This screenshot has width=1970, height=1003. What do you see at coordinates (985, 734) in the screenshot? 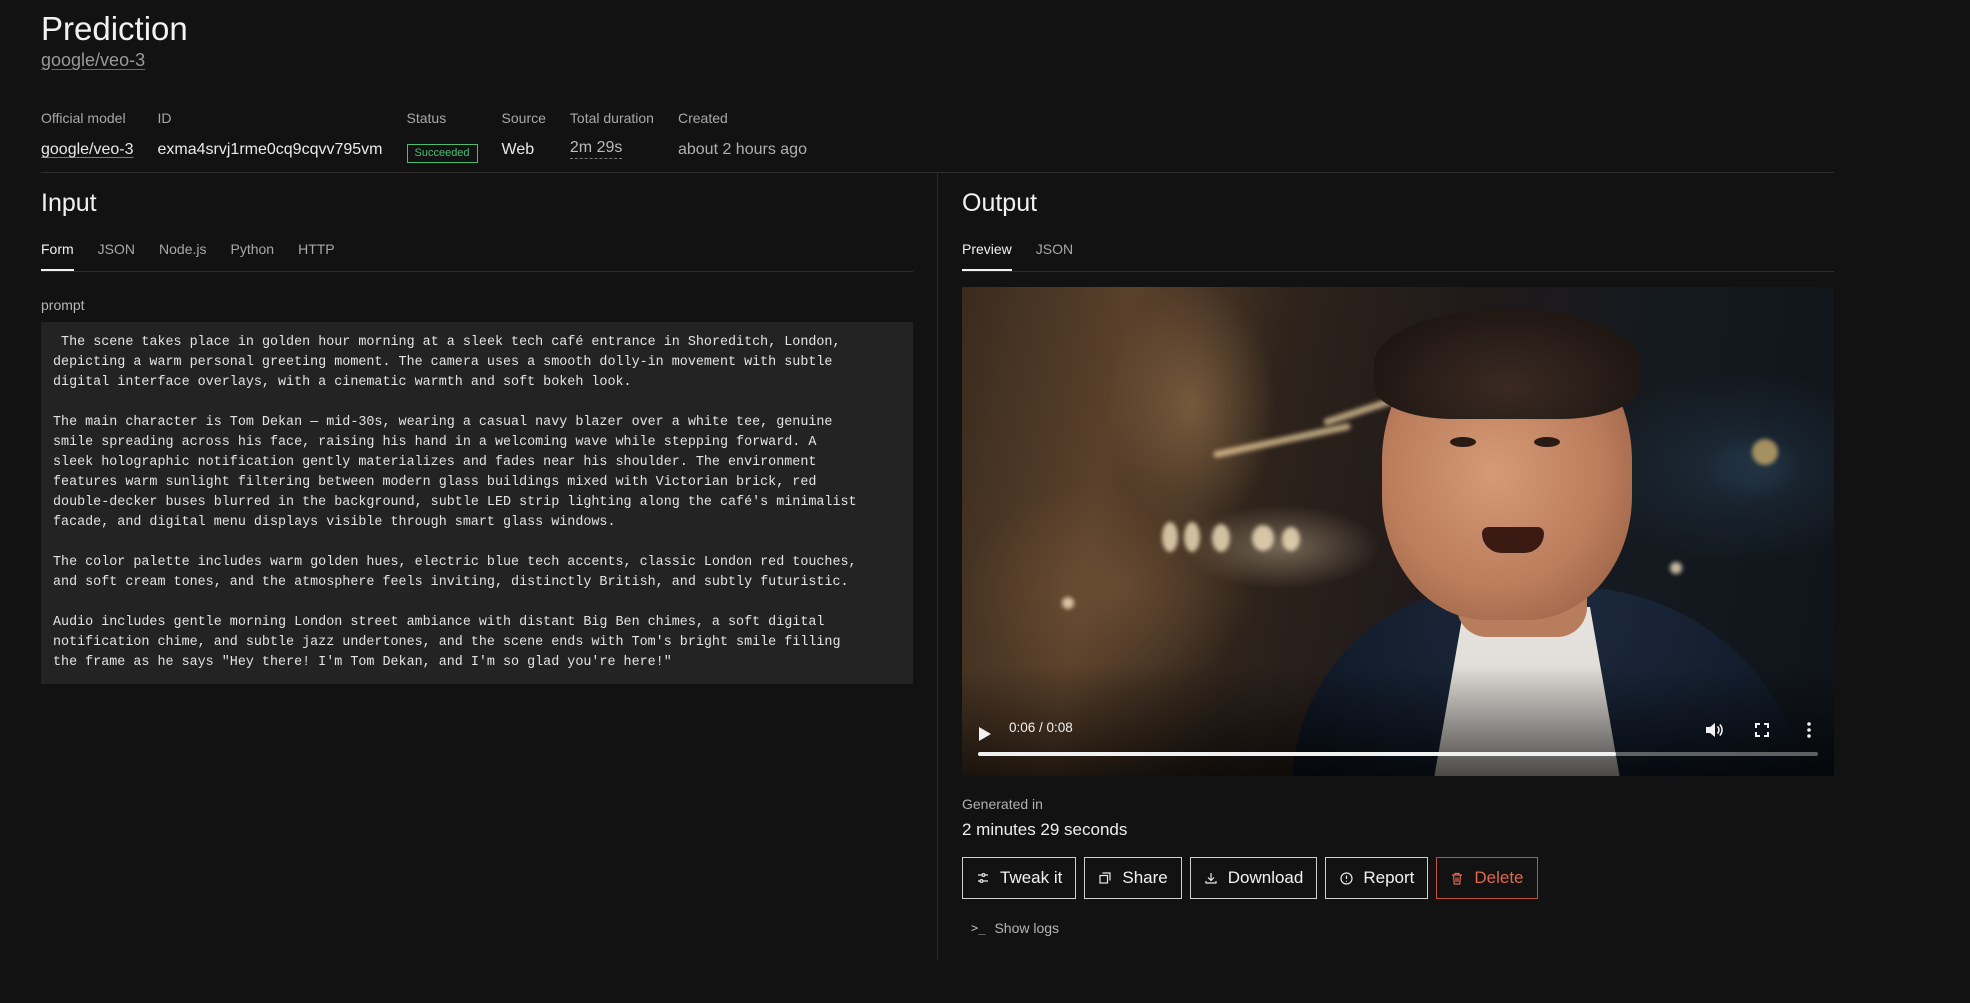
I see `play-icon` at bounding box center [985, 734].